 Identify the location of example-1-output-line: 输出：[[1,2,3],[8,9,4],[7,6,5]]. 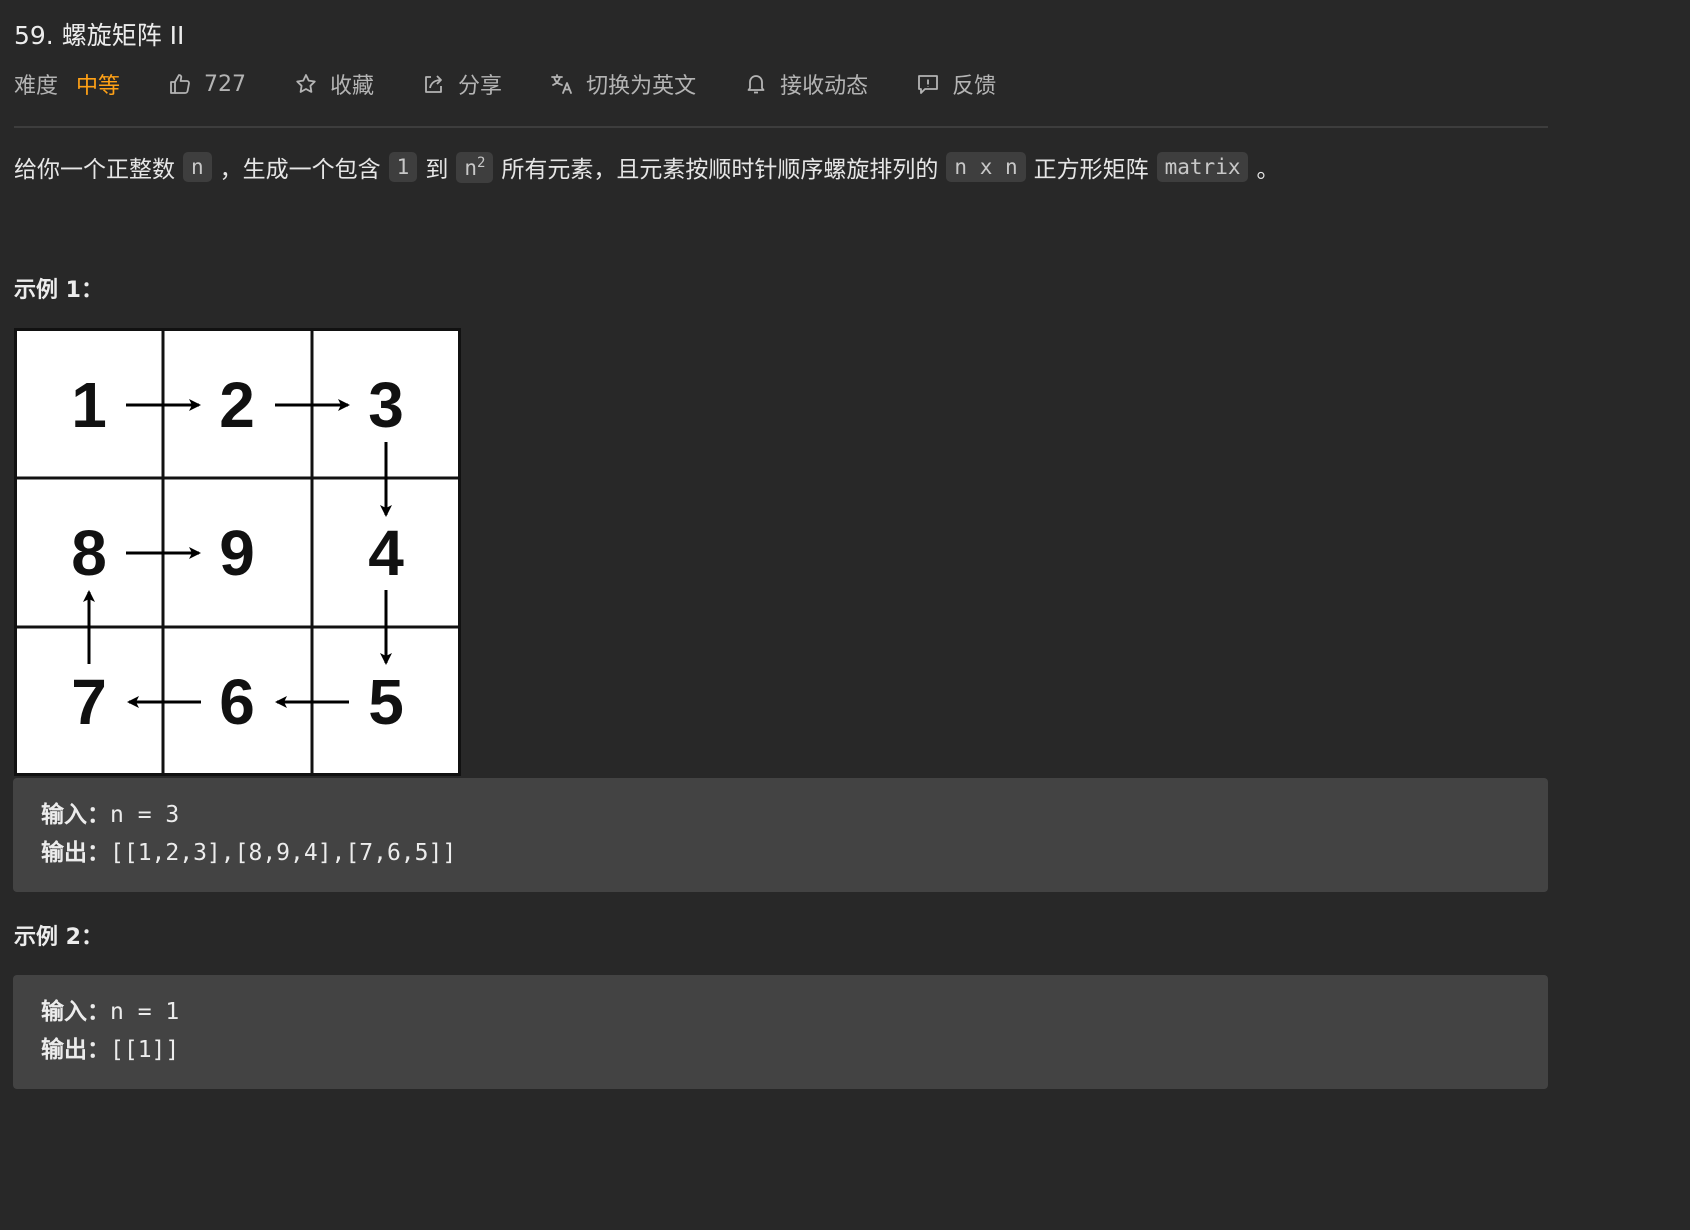
(780, 853).